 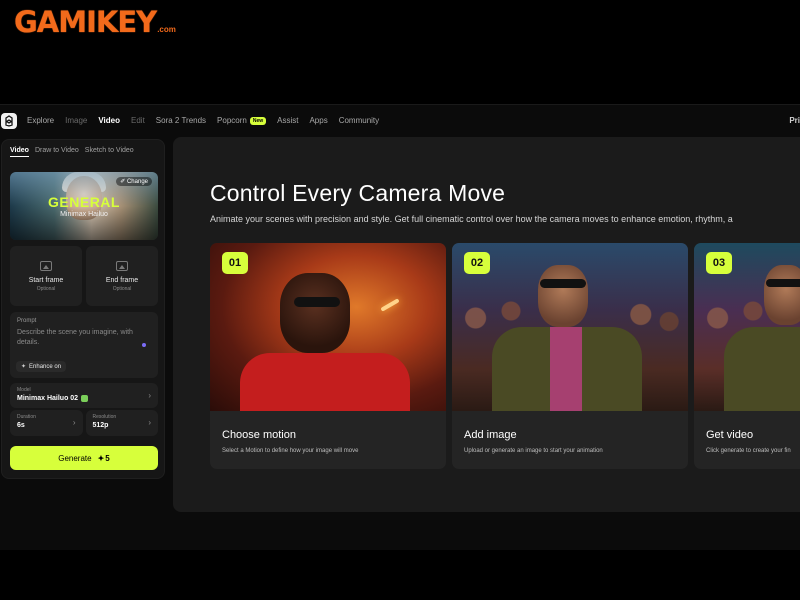 What do you see at coordinates (181, 120) in the screenshot?
I see `nav-sora-trends: Sora 2 Trends` at bounding box center [181, 120].